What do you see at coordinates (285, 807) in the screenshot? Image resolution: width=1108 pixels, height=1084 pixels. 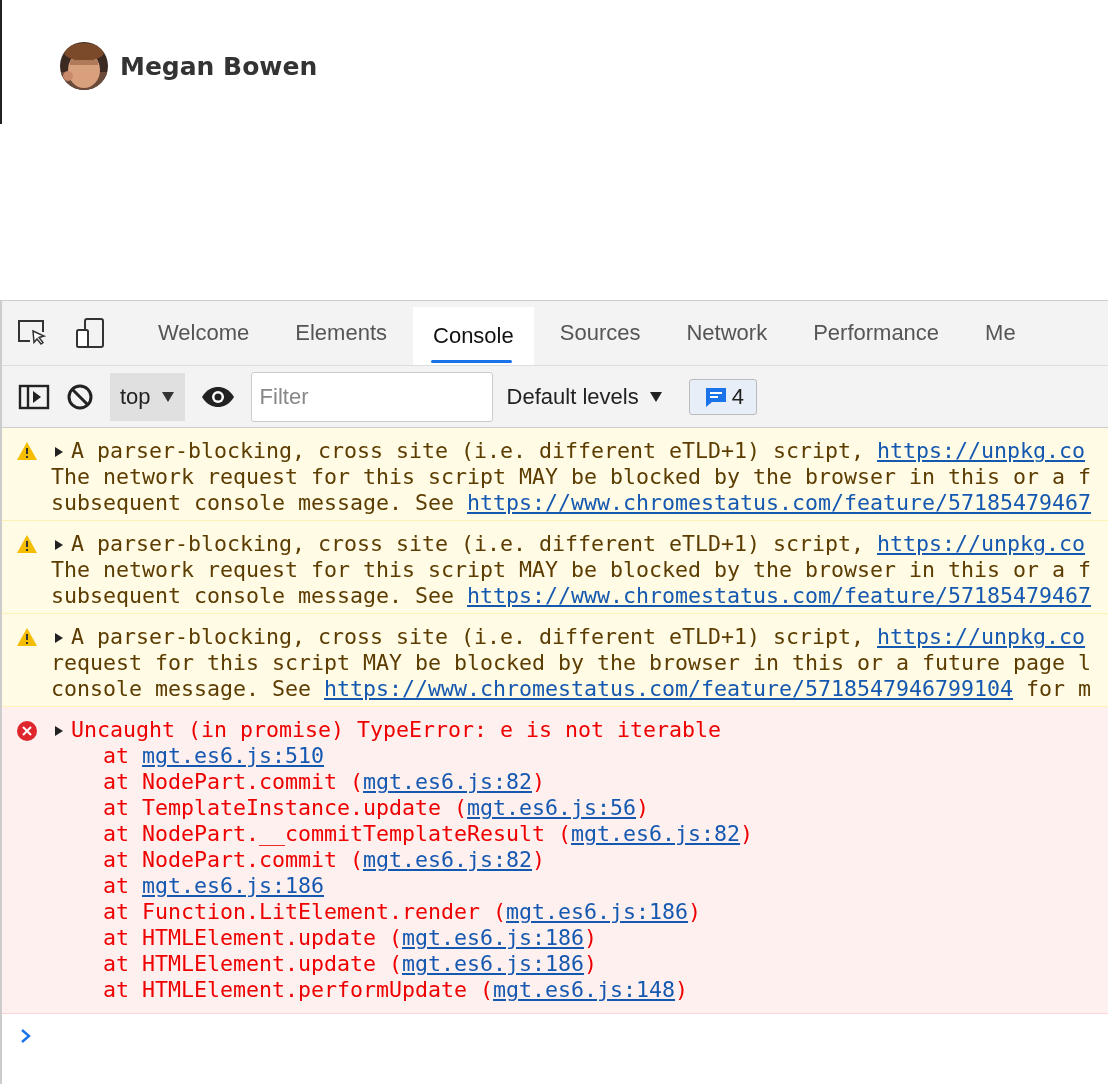 I see `message-text: at TemplateInstance.update (` at bounding box center [285, 807].